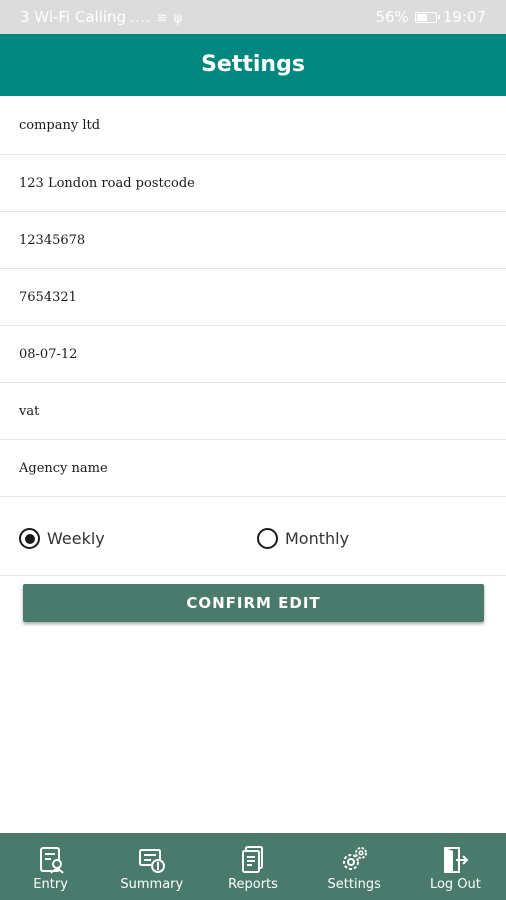 The width and height of the screenshot is (506, 900). I want to click on vat-field: vat, so click(253, 411).